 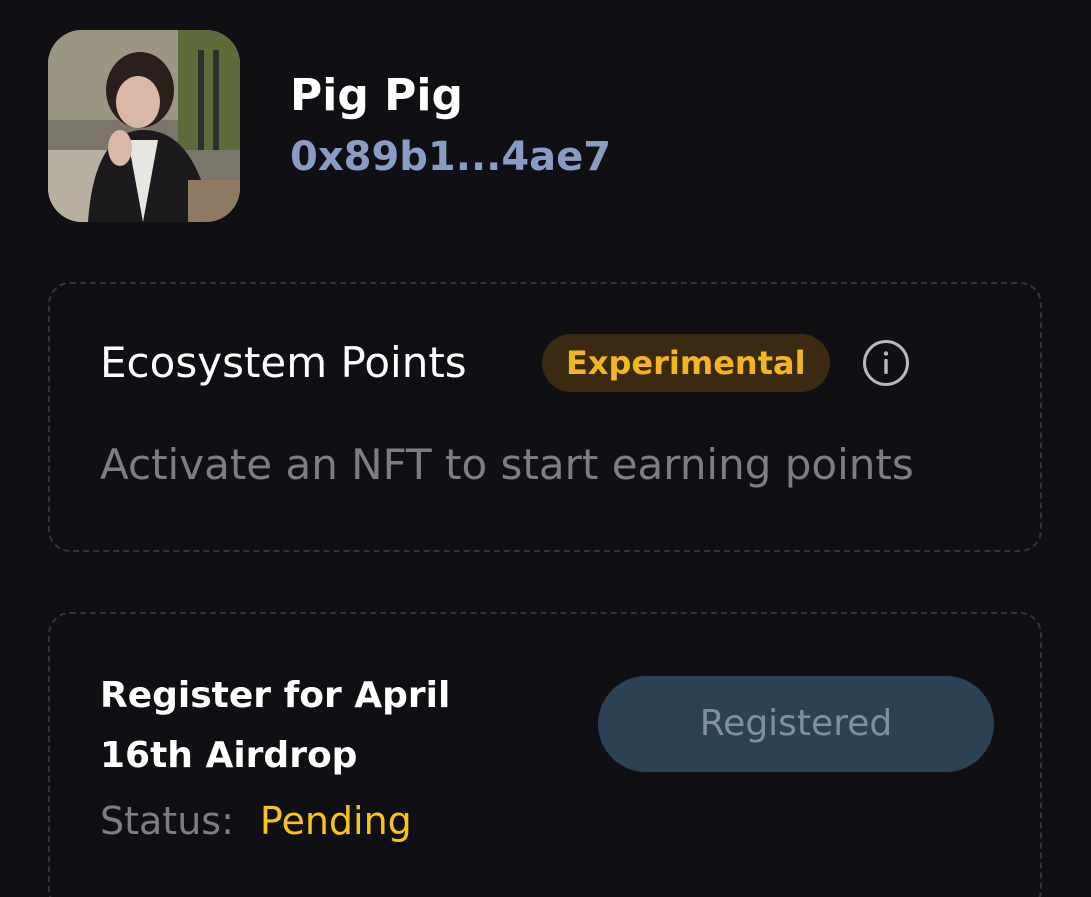 What do you see at coordinates (886, 363) in the screenshot?
I see `info-icon` at bounding box center [886, 363].